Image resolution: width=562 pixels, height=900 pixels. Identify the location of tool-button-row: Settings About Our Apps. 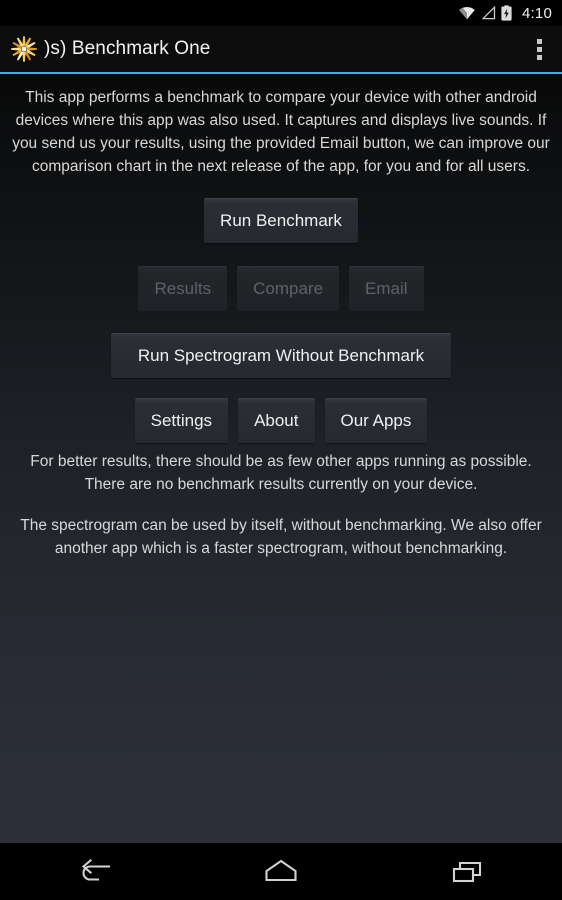
(281, 420).